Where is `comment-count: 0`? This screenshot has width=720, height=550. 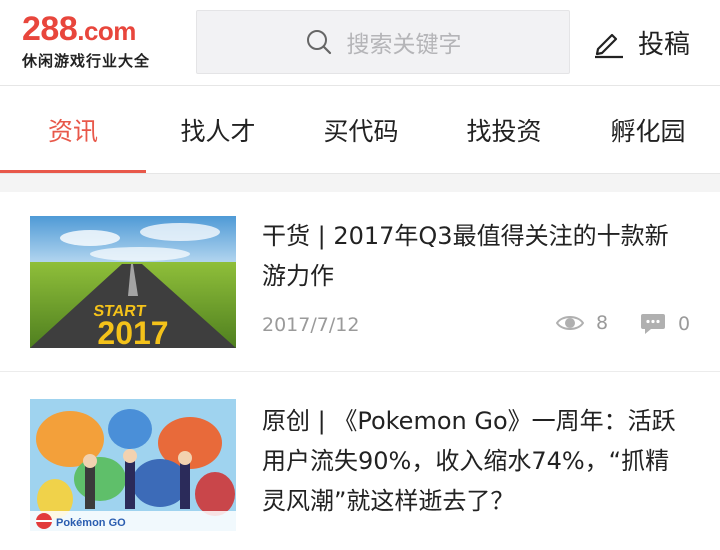 comment-count: 0 is located at coordinates (665, 324).